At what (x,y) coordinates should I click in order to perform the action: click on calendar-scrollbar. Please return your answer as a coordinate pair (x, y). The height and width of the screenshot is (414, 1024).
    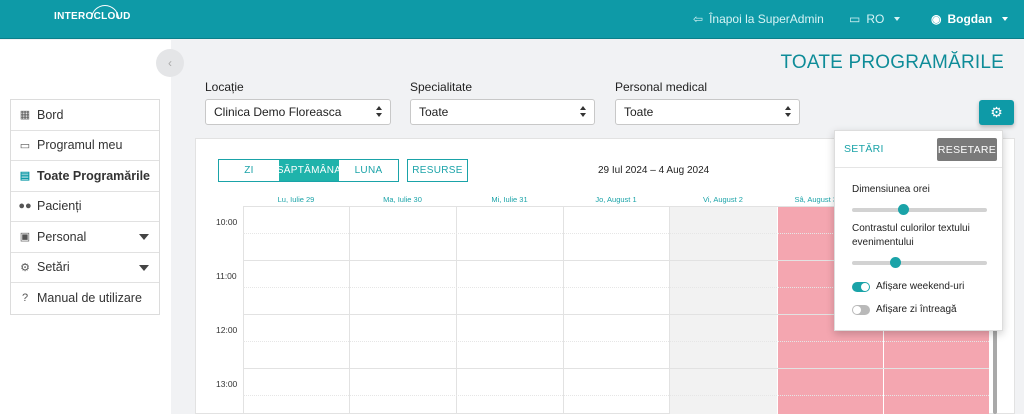
    Looking at the image, I should click on (995, 370).